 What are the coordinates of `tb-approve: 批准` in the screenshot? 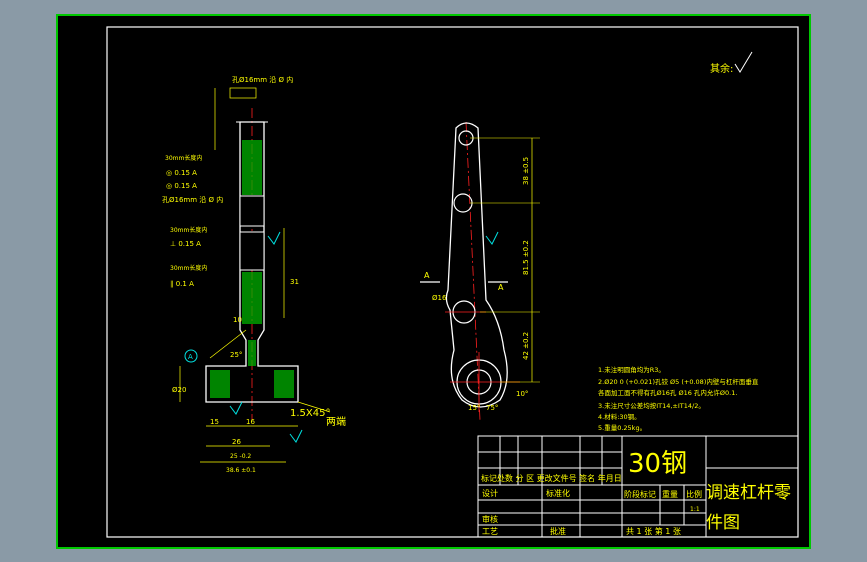 It's located at (558, 531).